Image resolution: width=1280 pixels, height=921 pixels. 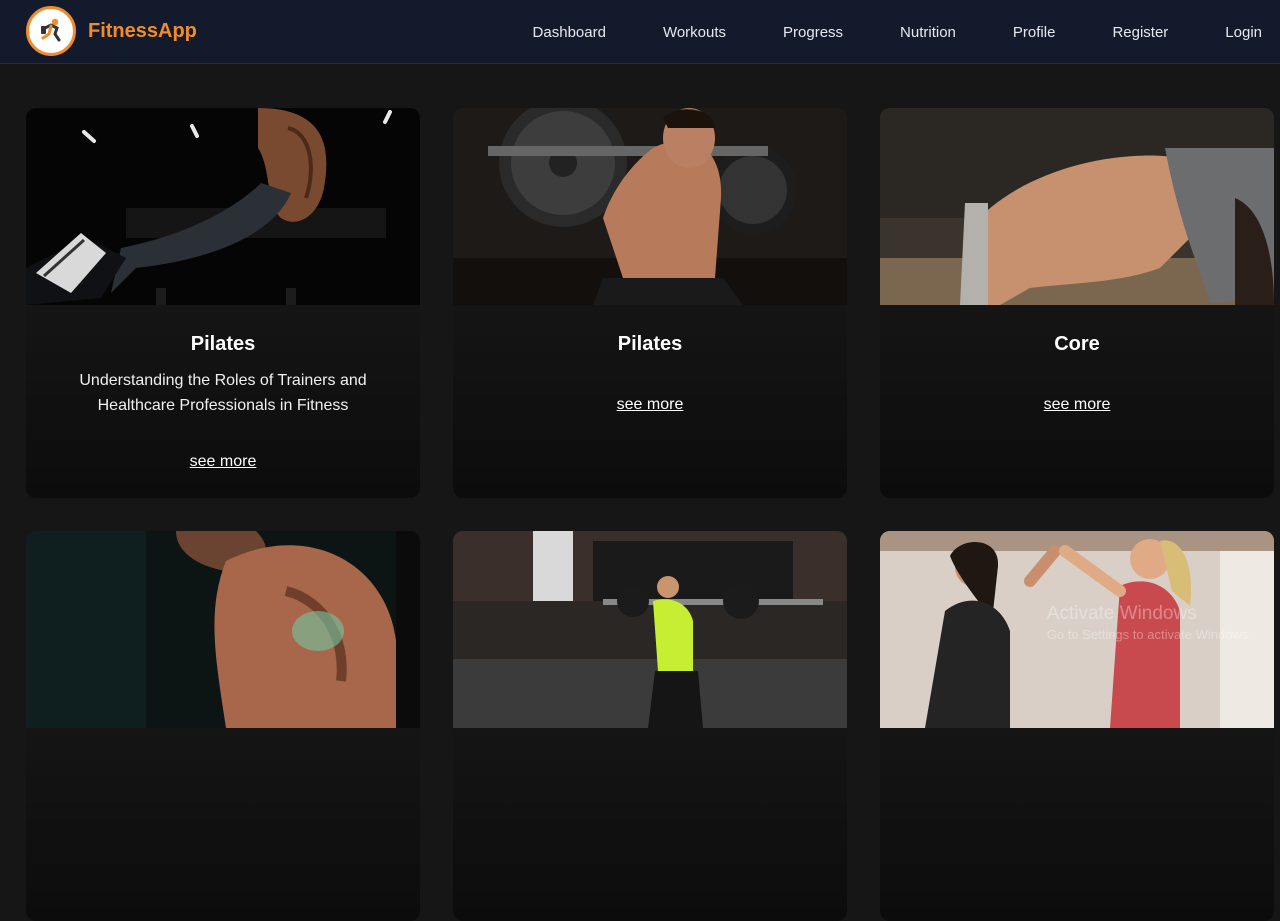 What do you see at coordinates (51, 31) in the screenshot?
I see `runner-logo-icon` at bounding box center [51, 31].